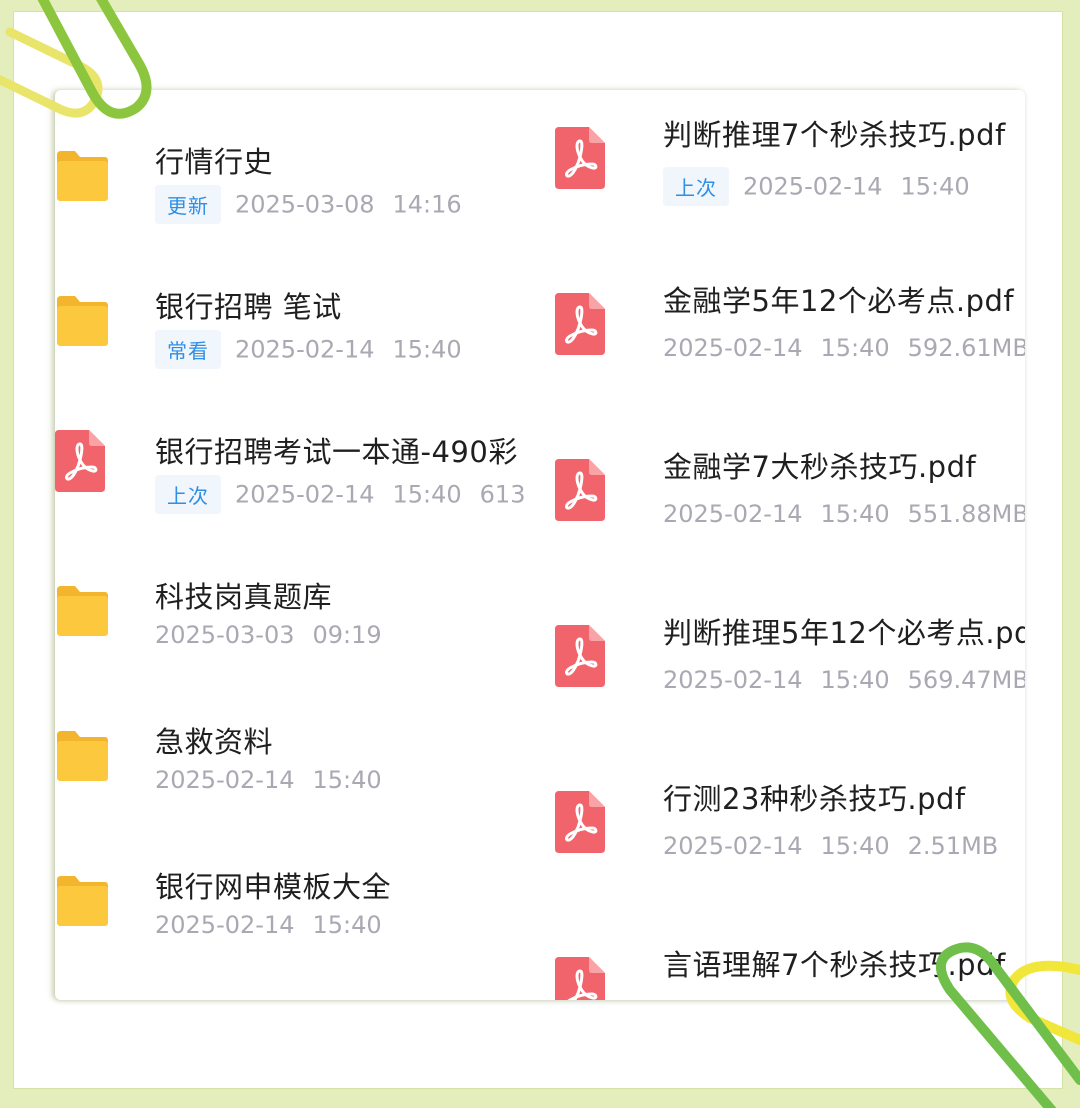  I want to click on file-list-item: 行情行史更新 2025-03-08 14:16, so click(290, 185).